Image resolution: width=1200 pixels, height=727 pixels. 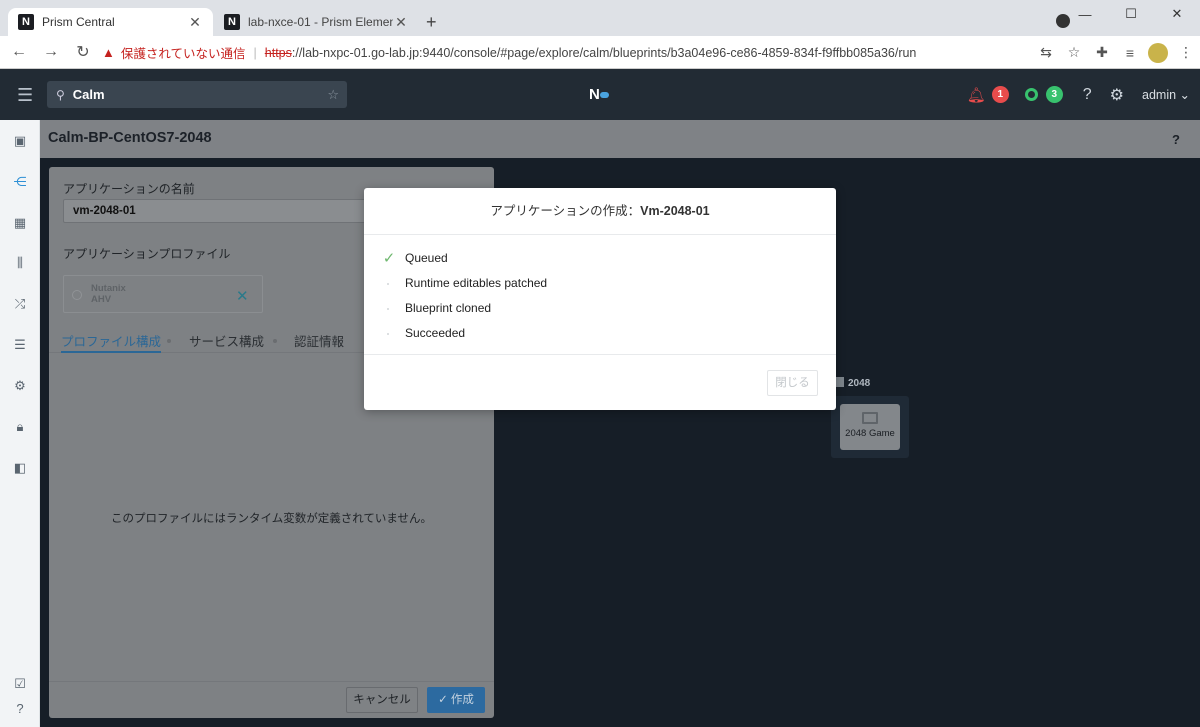 I want to click on modal-title-name: Vm-2048-01, so click(x=675, y=211).